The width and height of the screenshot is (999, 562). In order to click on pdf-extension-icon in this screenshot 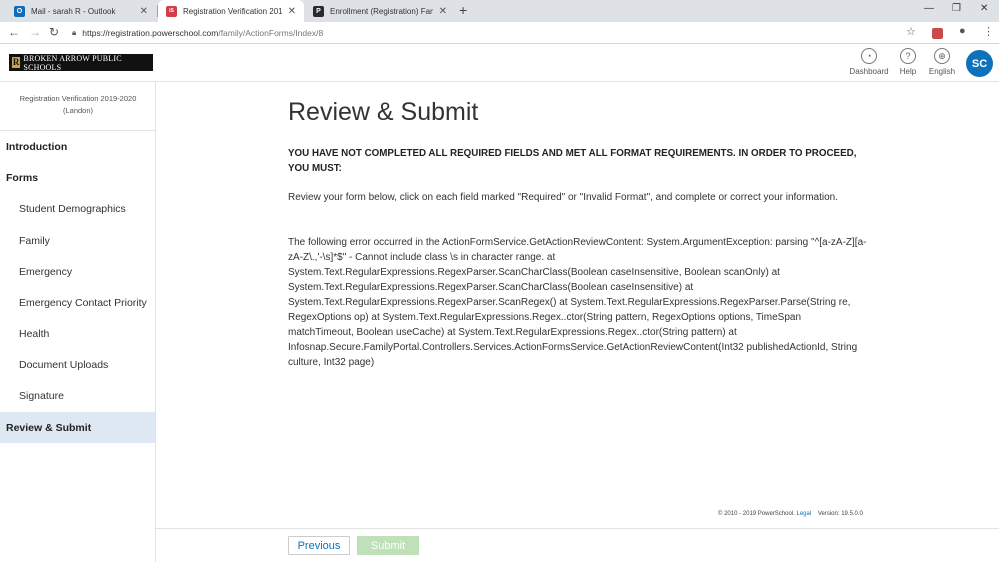, I will do `click(937, 33)`.